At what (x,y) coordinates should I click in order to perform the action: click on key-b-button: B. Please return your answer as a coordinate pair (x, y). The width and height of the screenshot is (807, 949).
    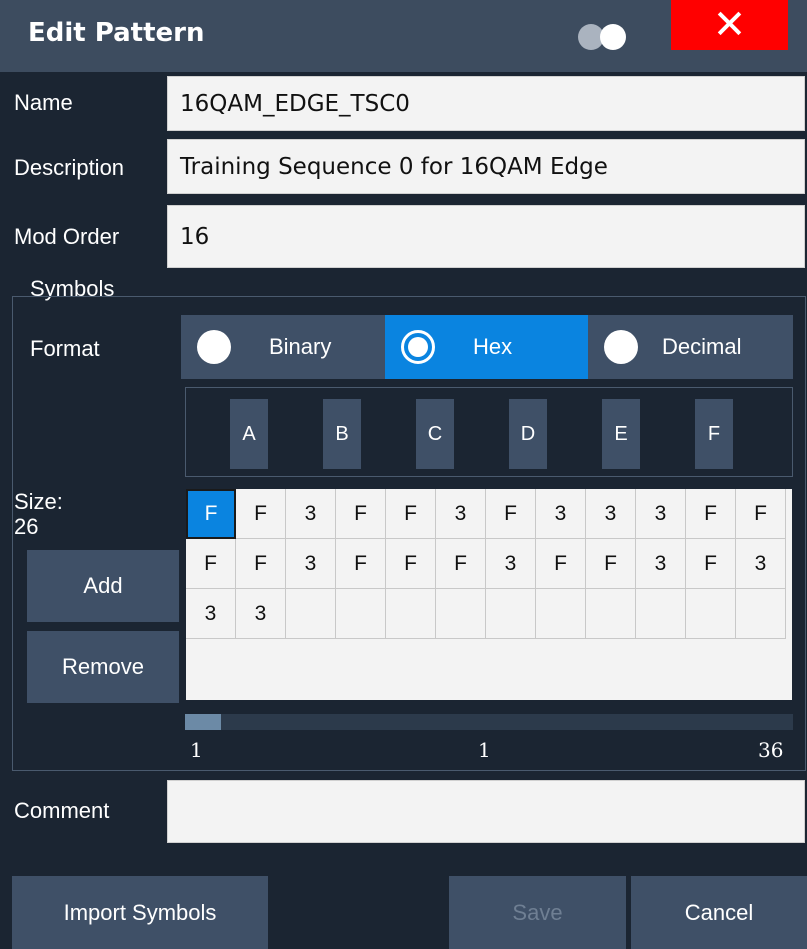
    Looking at the image, I should click on (342, 434).